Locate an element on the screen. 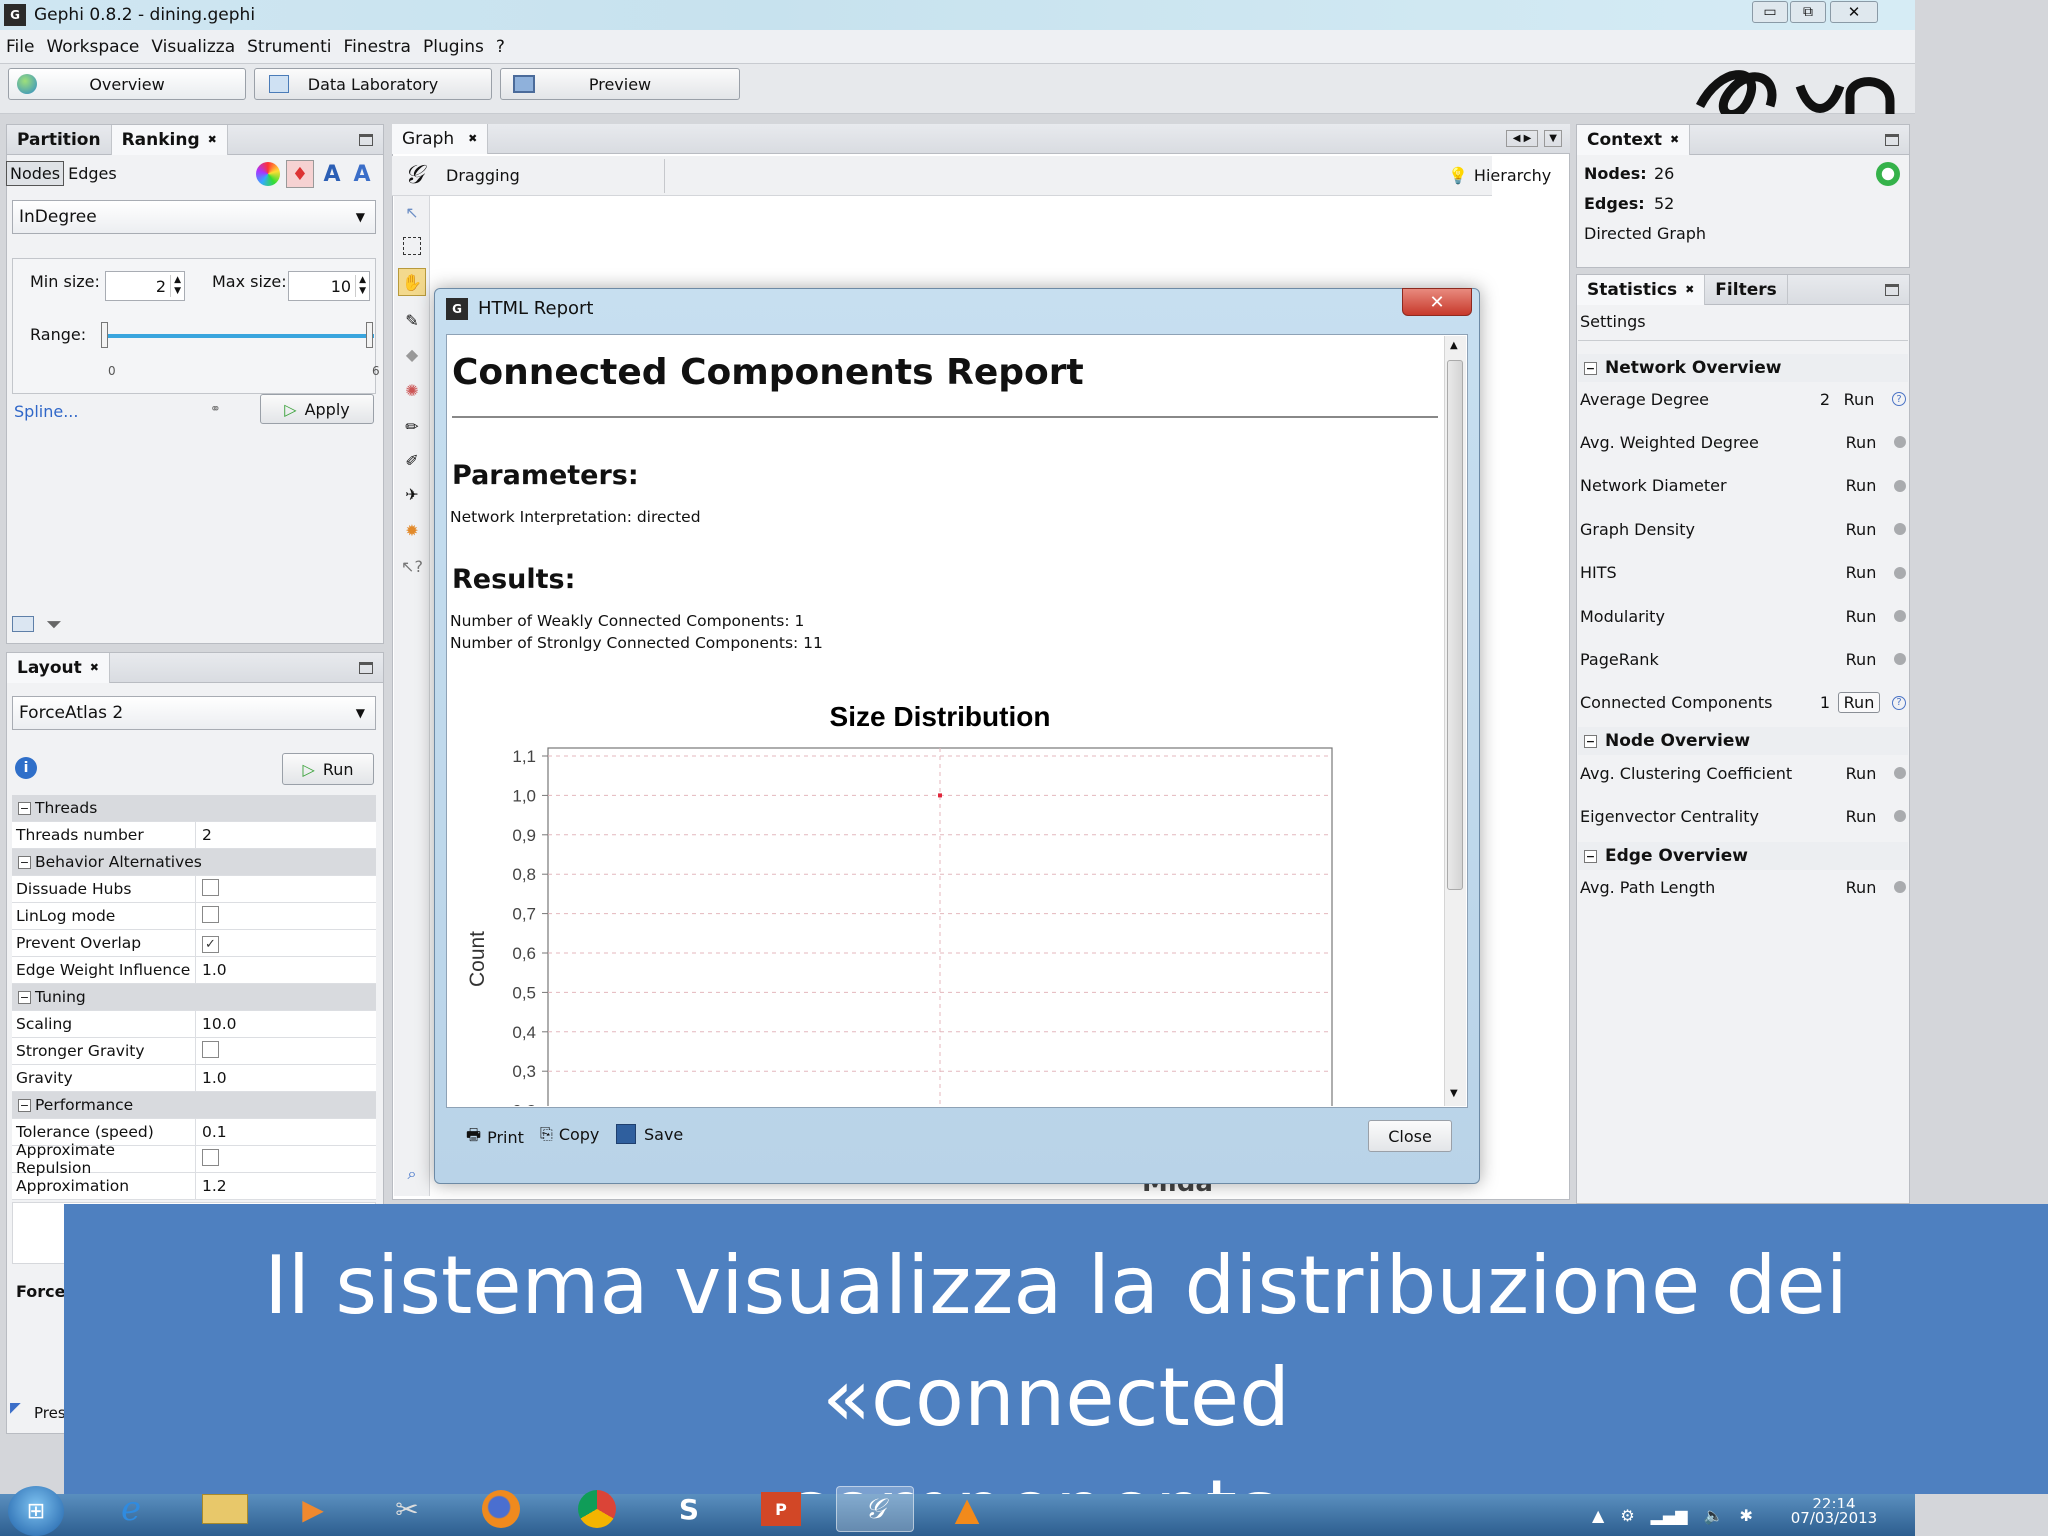 Image resolution: width=2048 pixels, height=1536 pixels. menu-strumenti: Strumenti is located at coordinates (289, 47).